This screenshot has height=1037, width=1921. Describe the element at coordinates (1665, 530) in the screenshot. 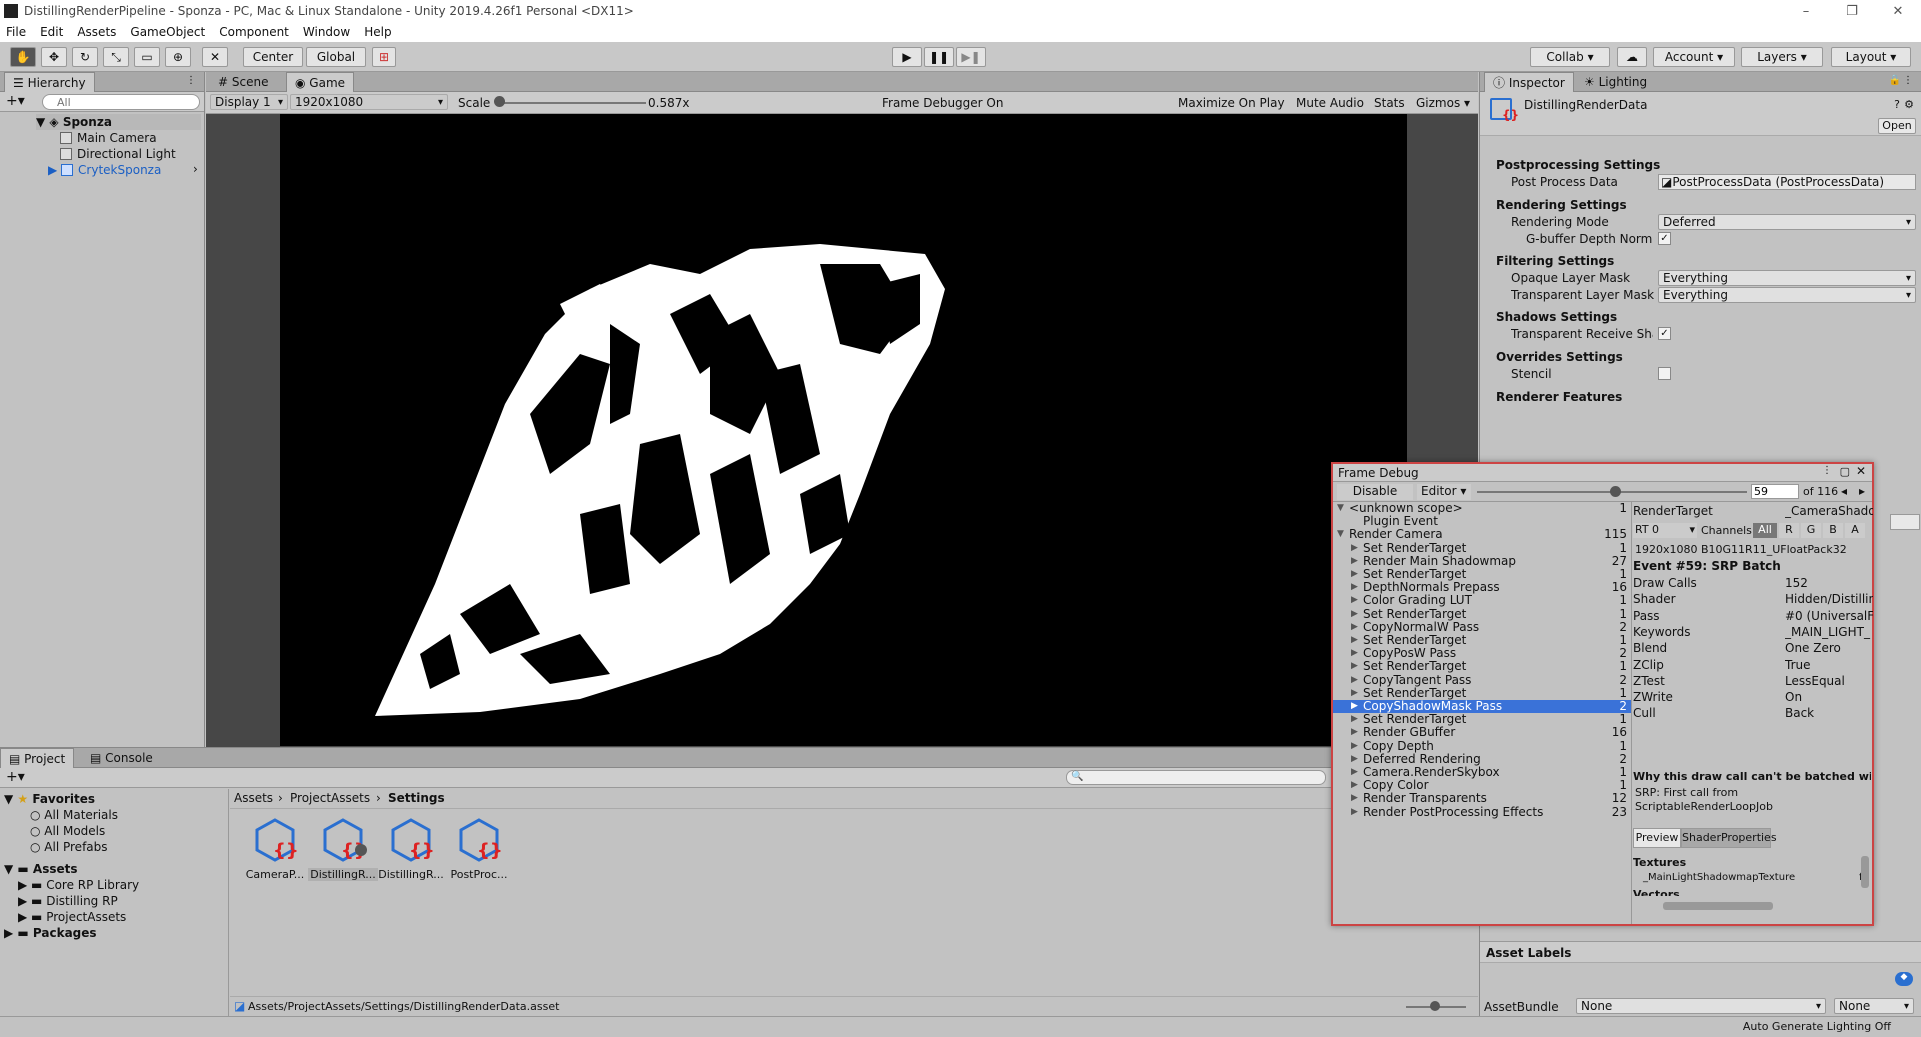

I see `rt-dropdown: RT 0 ▾` at that location.